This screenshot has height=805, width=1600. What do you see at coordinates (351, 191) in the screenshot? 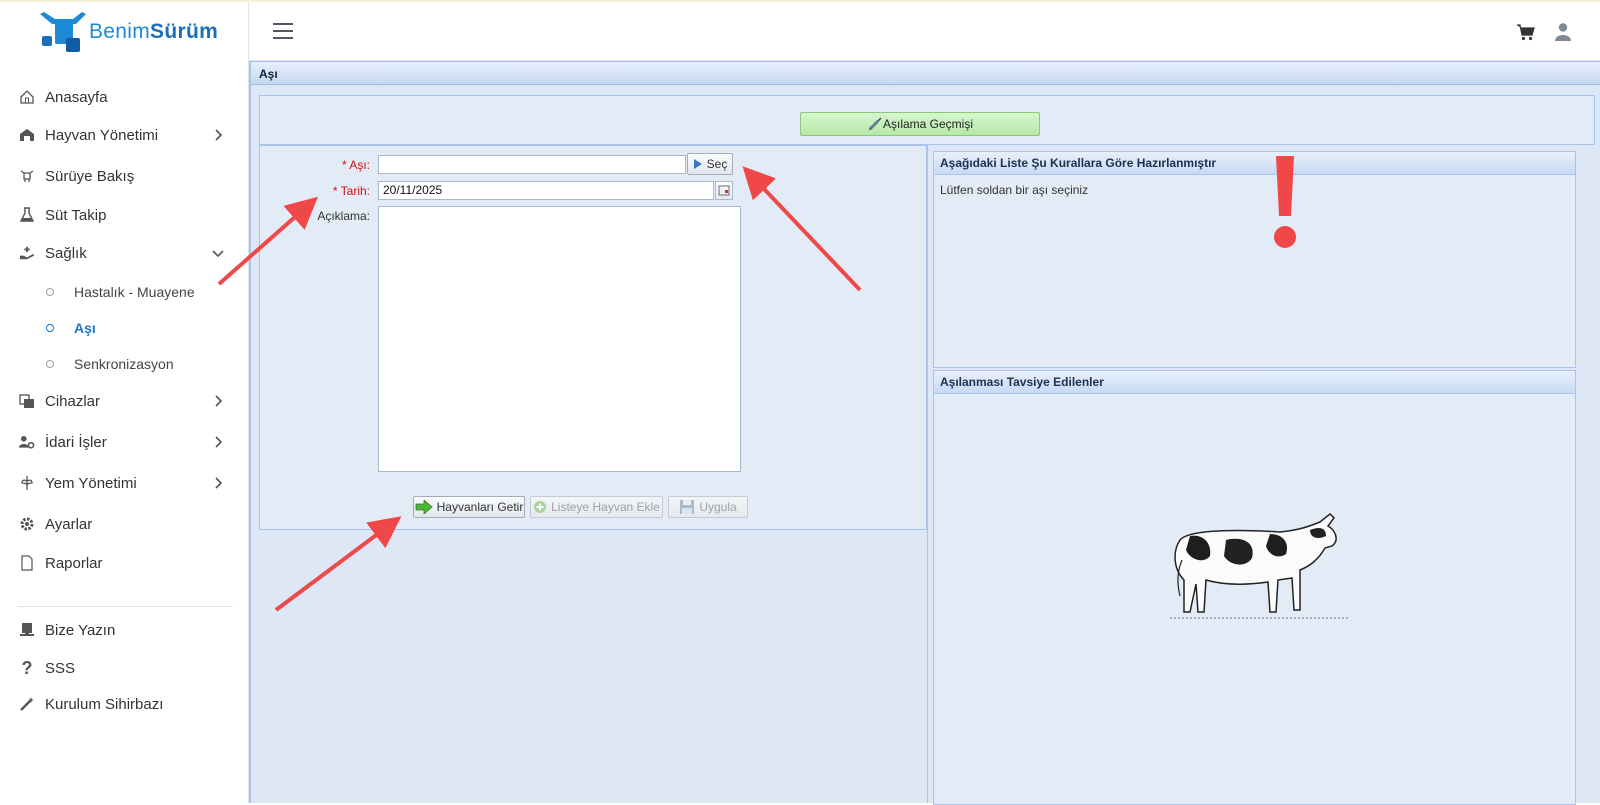
I see `date-label: * Tarih:` at bounding box center [351, 191].